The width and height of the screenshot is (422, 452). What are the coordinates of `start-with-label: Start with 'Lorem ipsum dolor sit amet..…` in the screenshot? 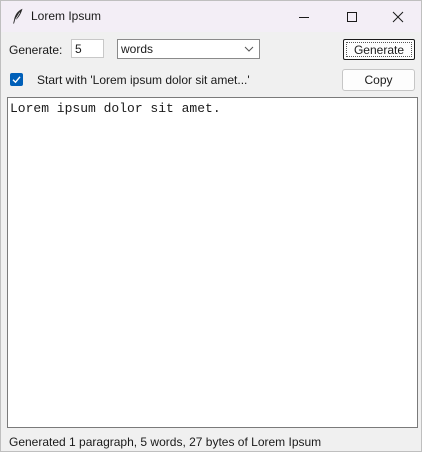 It's located at (143, 80).